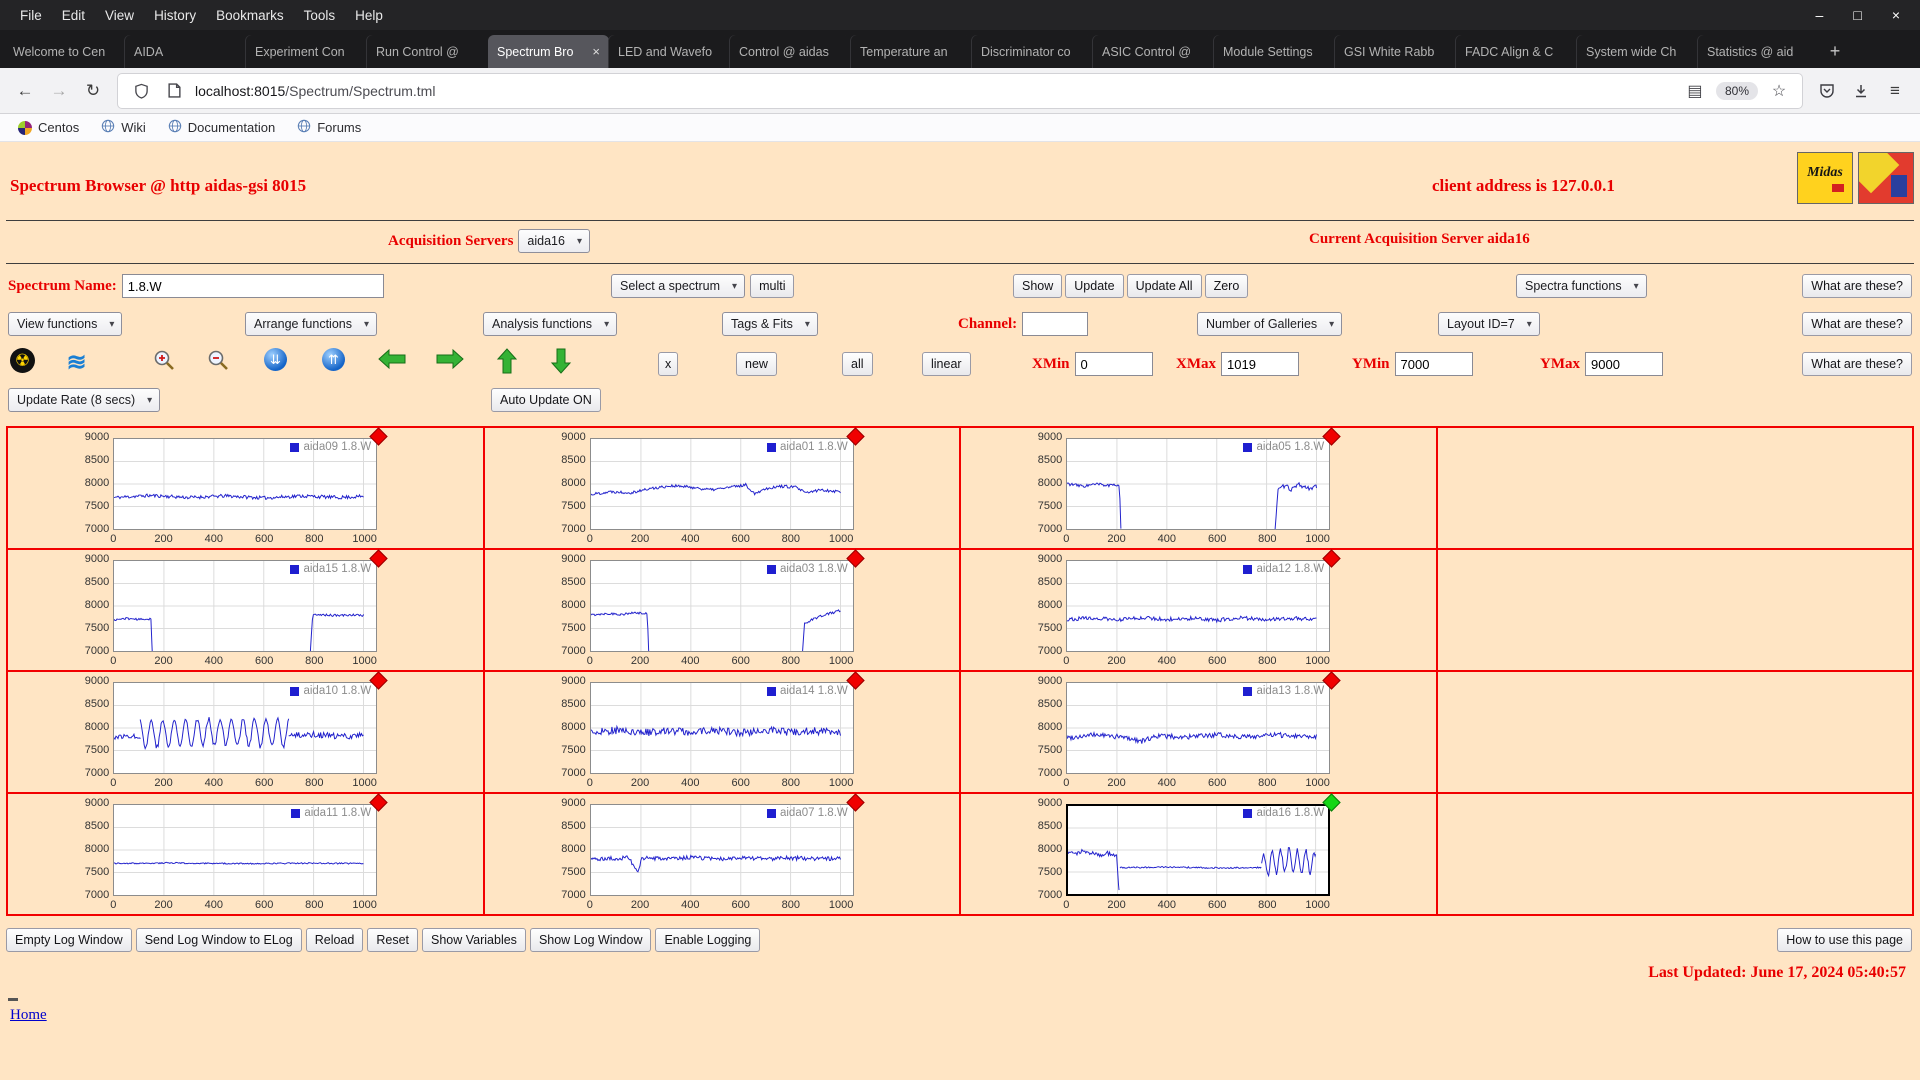 The width and height of the screenshot is (1920, 1080). Describe the element at coordinates (590, 940) in the screenshot. I see `footer-button-show-log-window: Show Log Window` at that location.